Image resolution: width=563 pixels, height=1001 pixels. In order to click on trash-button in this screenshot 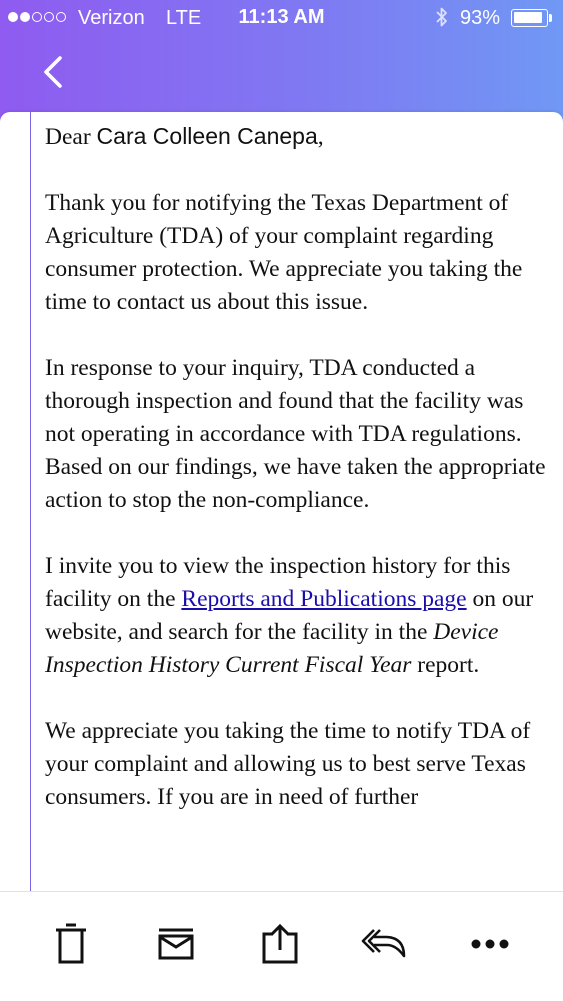, I will do `click(71, 944)`.